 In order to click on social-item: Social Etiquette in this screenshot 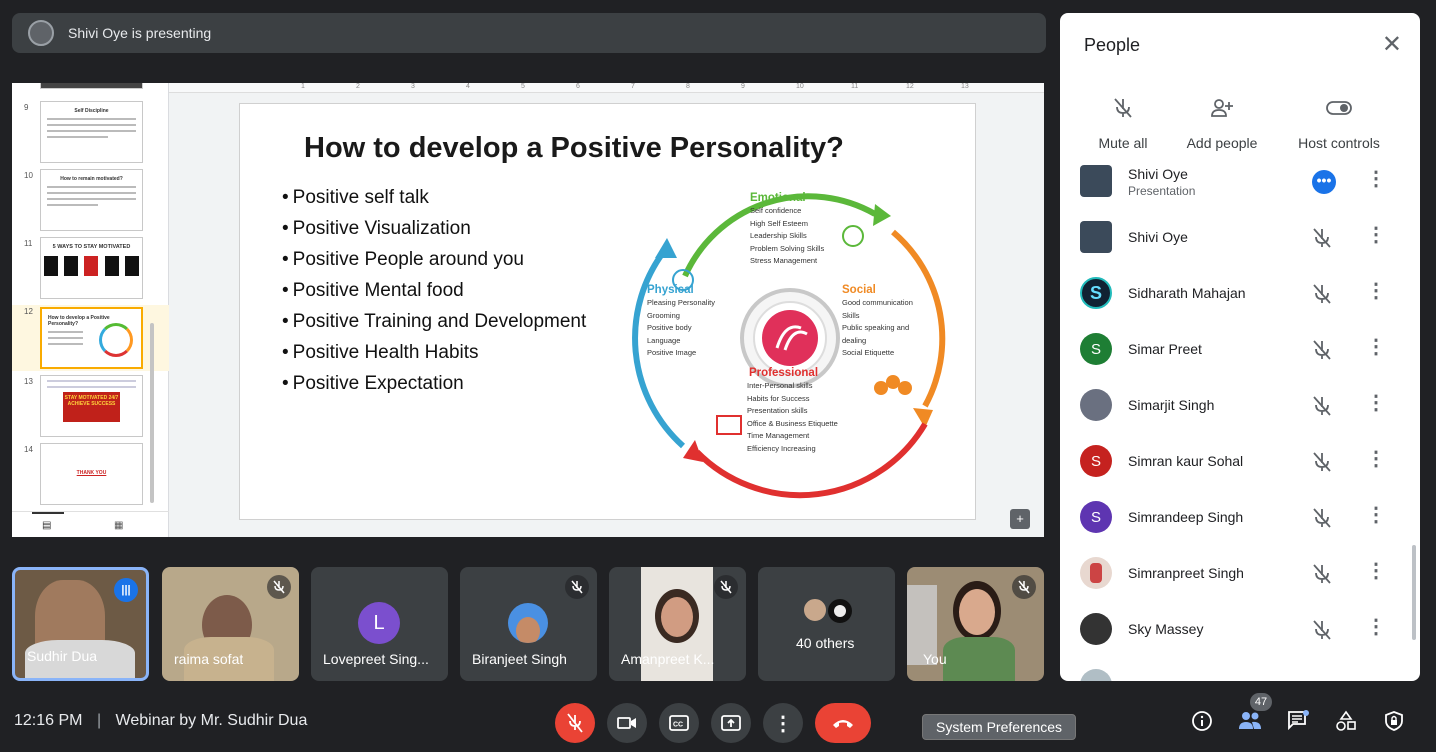, I will do `click(868, 352)`.